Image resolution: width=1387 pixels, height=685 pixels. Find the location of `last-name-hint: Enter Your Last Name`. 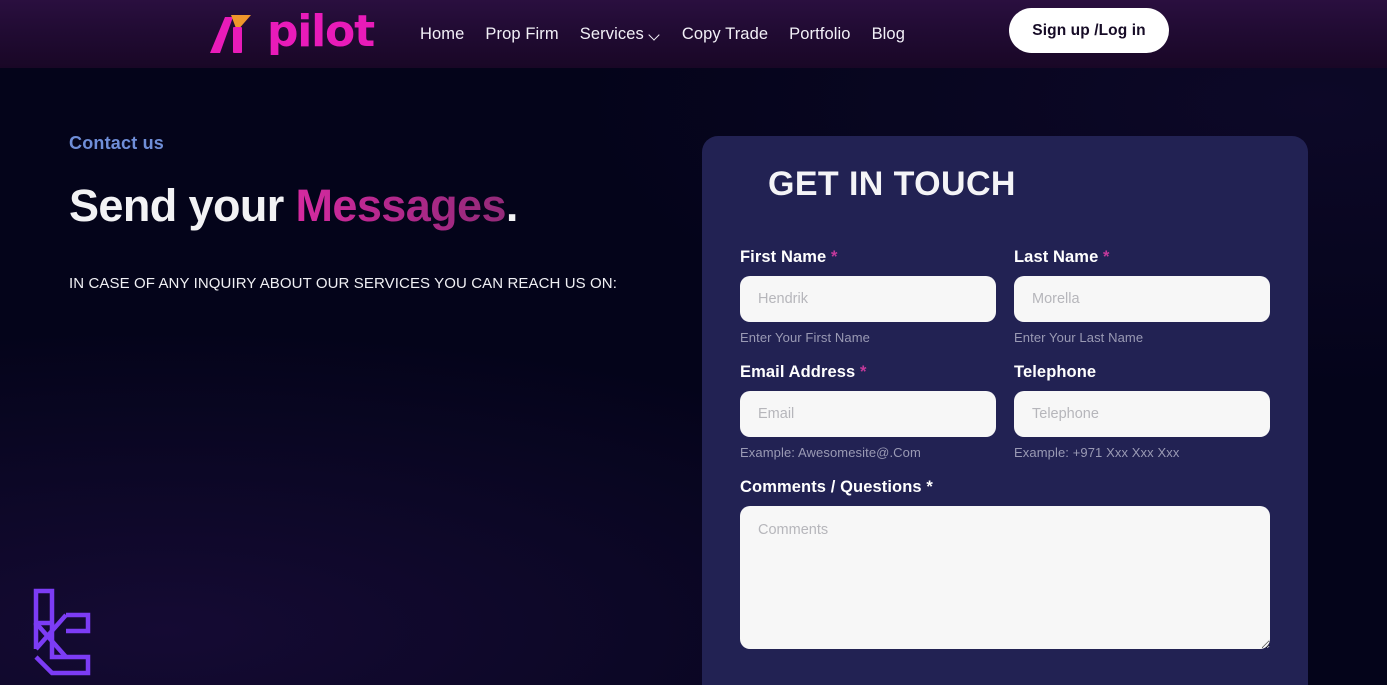

last-name-hint: Enter Your Last Name is located at coordinates (1079, 337).